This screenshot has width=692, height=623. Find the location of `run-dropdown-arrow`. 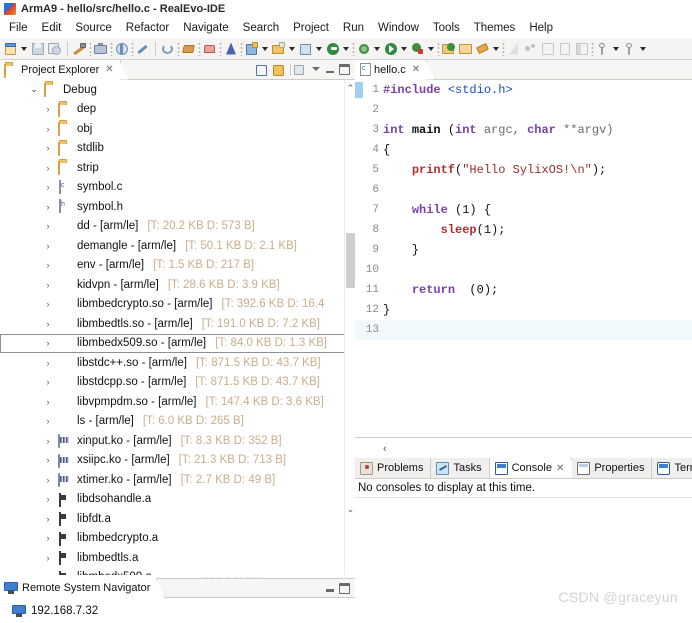

run-dropdown-arrow is located at coordinates (292, 49).